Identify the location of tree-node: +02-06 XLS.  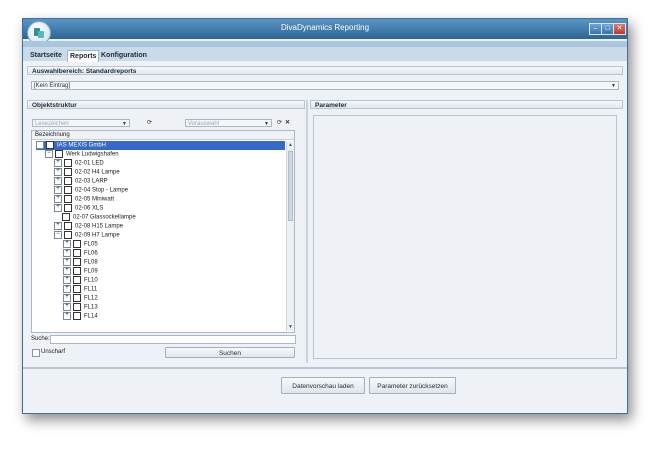
(78, 208).